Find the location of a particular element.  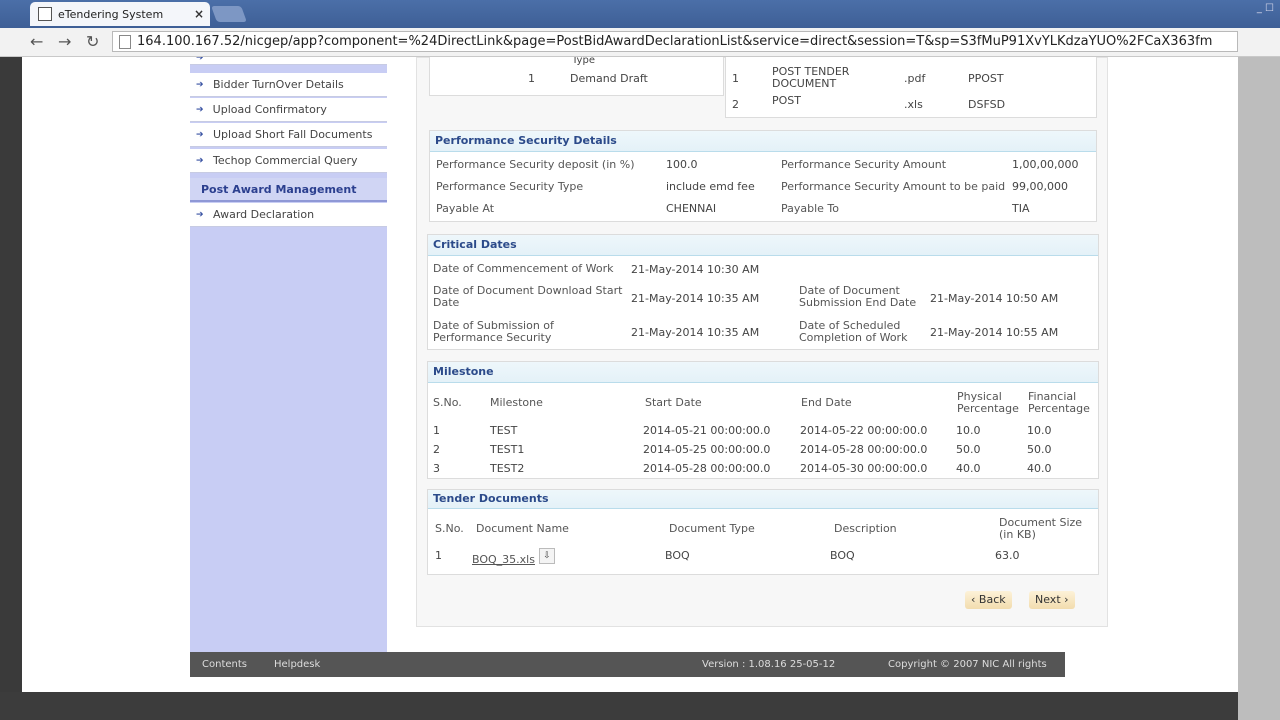

footer-link-contents: Contents is located at coordinates (224, 664).